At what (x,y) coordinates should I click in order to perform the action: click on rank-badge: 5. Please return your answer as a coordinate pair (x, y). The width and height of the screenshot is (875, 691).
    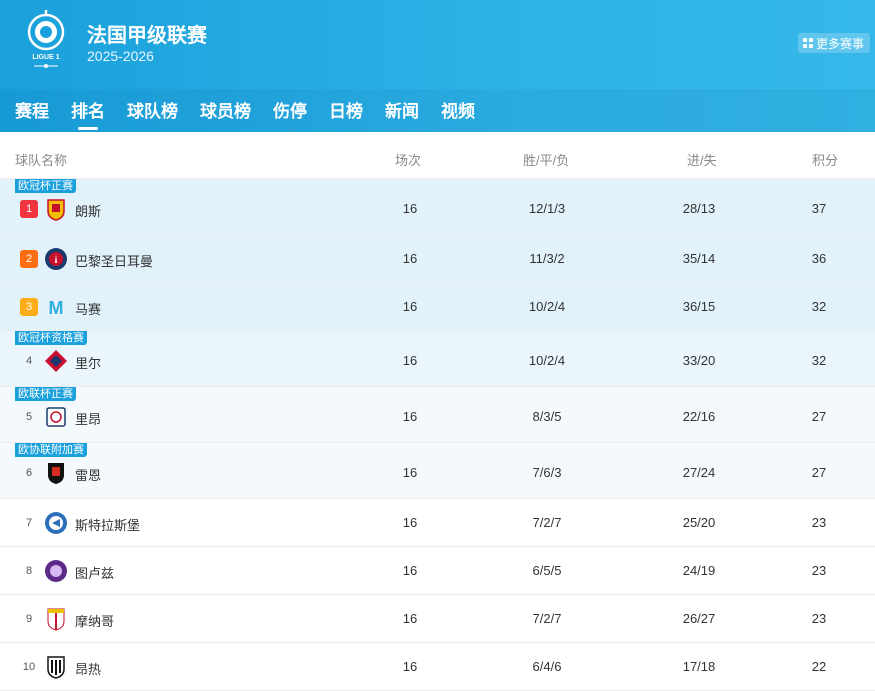
    Looking at the image, I should click on (29, 417).